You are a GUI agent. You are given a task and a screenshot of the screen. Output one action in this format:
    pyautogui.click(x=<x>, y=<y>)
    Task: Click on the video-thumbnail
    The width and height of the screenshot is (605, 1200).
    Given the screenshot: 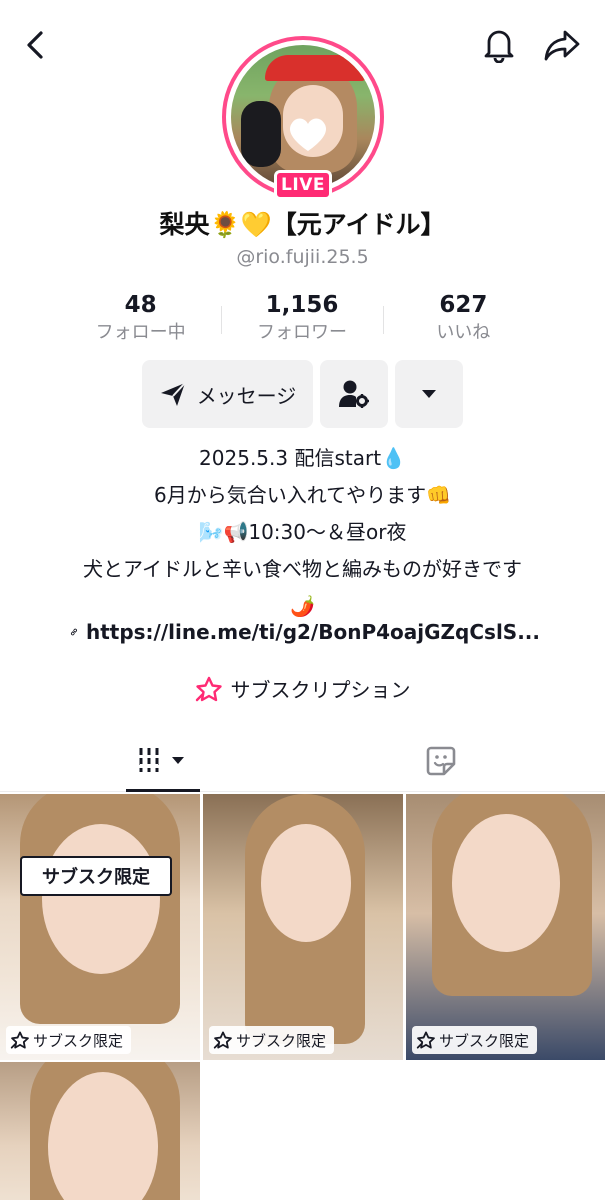 What is the action you would take?
    pyautogui.click(x=100, y=1131)
    